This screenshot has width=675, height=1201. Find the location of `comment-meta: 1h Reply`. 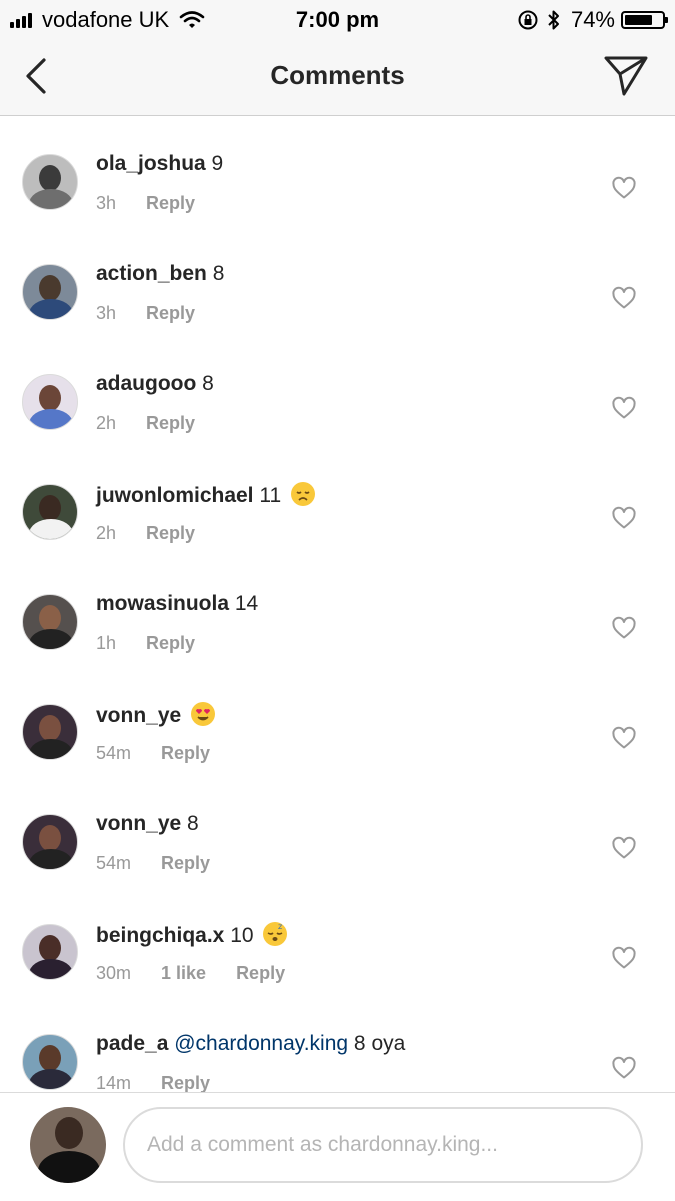

comment-meta: 1h Reply is located at coordinates (160, 643).